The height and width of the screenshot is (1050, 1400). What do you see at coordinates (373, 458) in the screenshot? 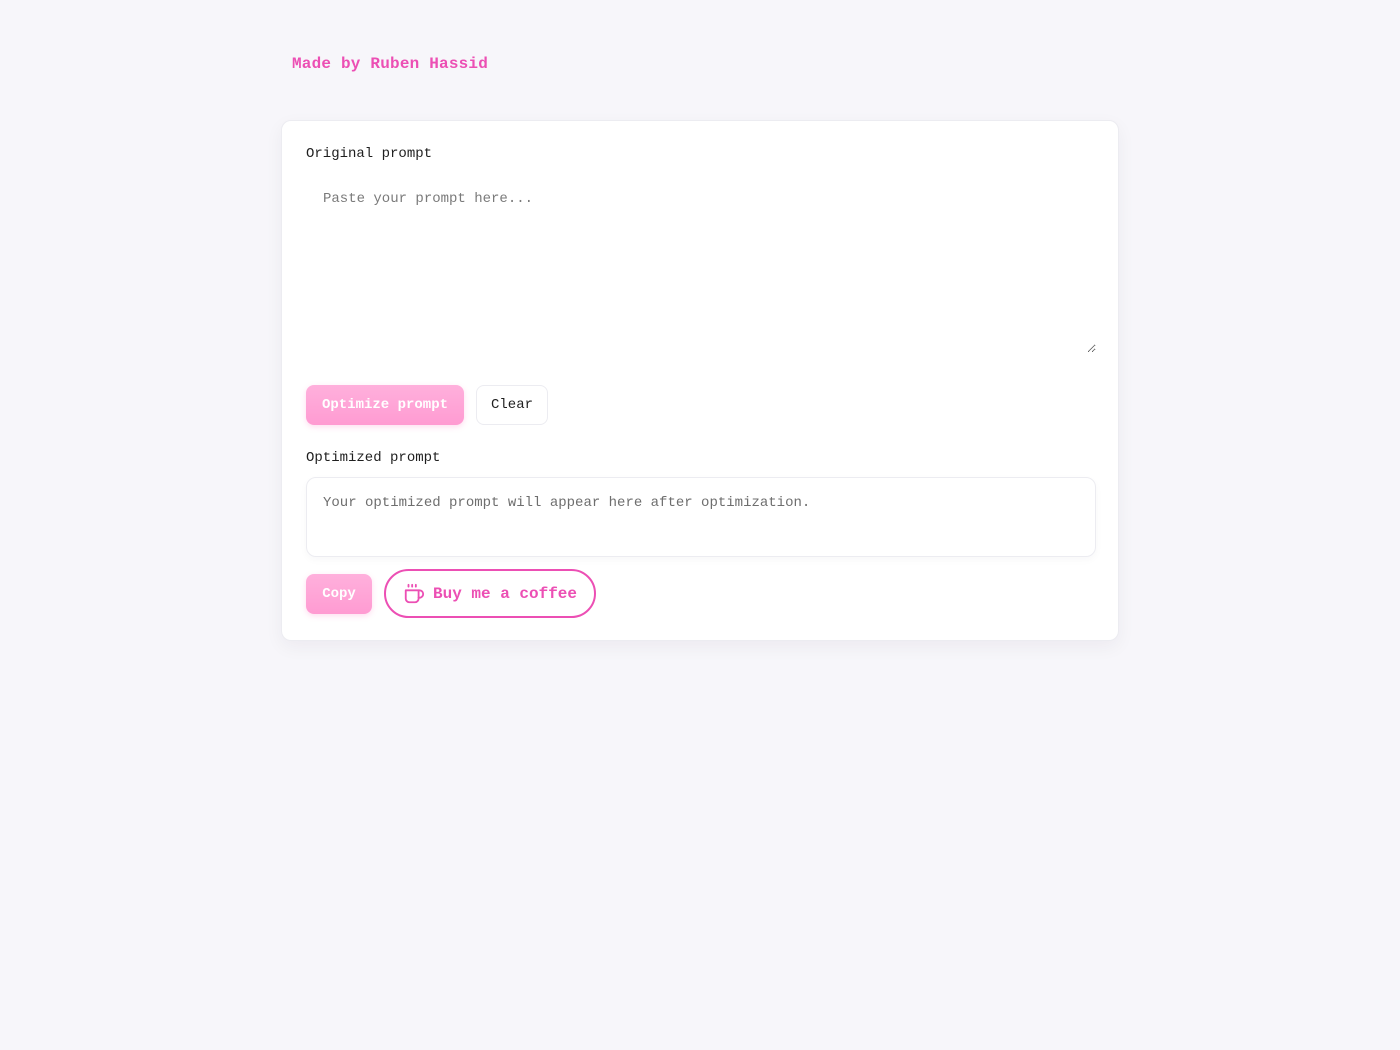
I see `optimized-prompt-label: Optimized prompt` at bounding box center [373, 458].